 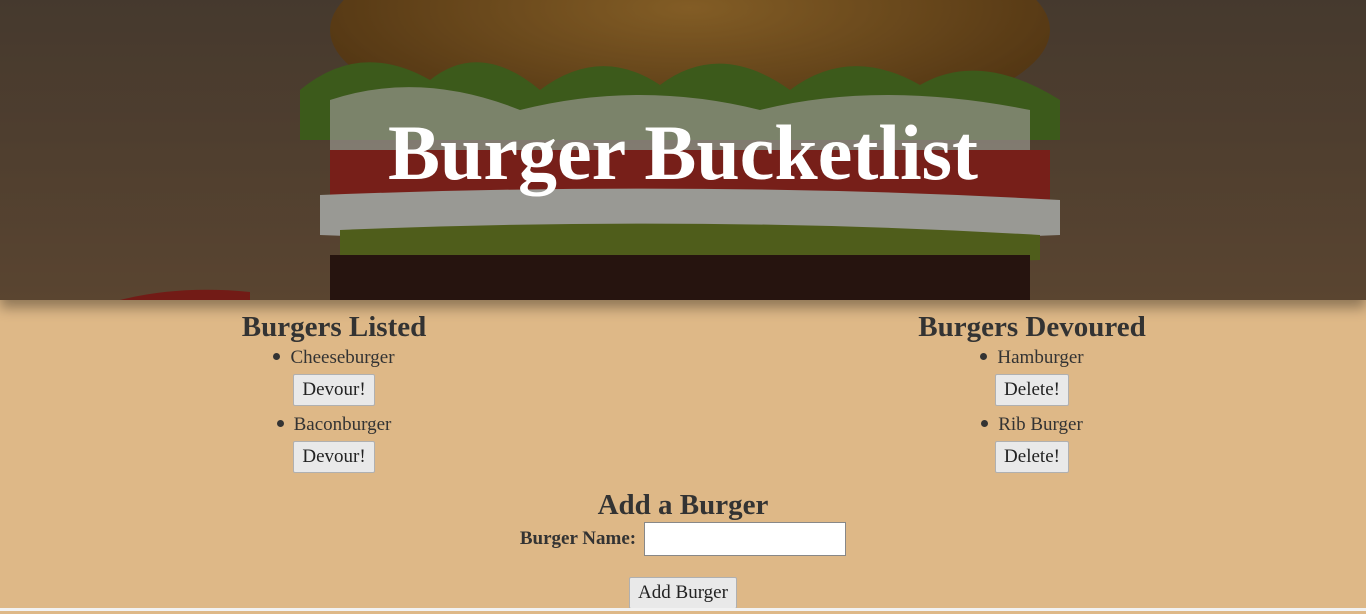 I want to click on list-item: Baconburger Devour!, so click(x=334, y=444).